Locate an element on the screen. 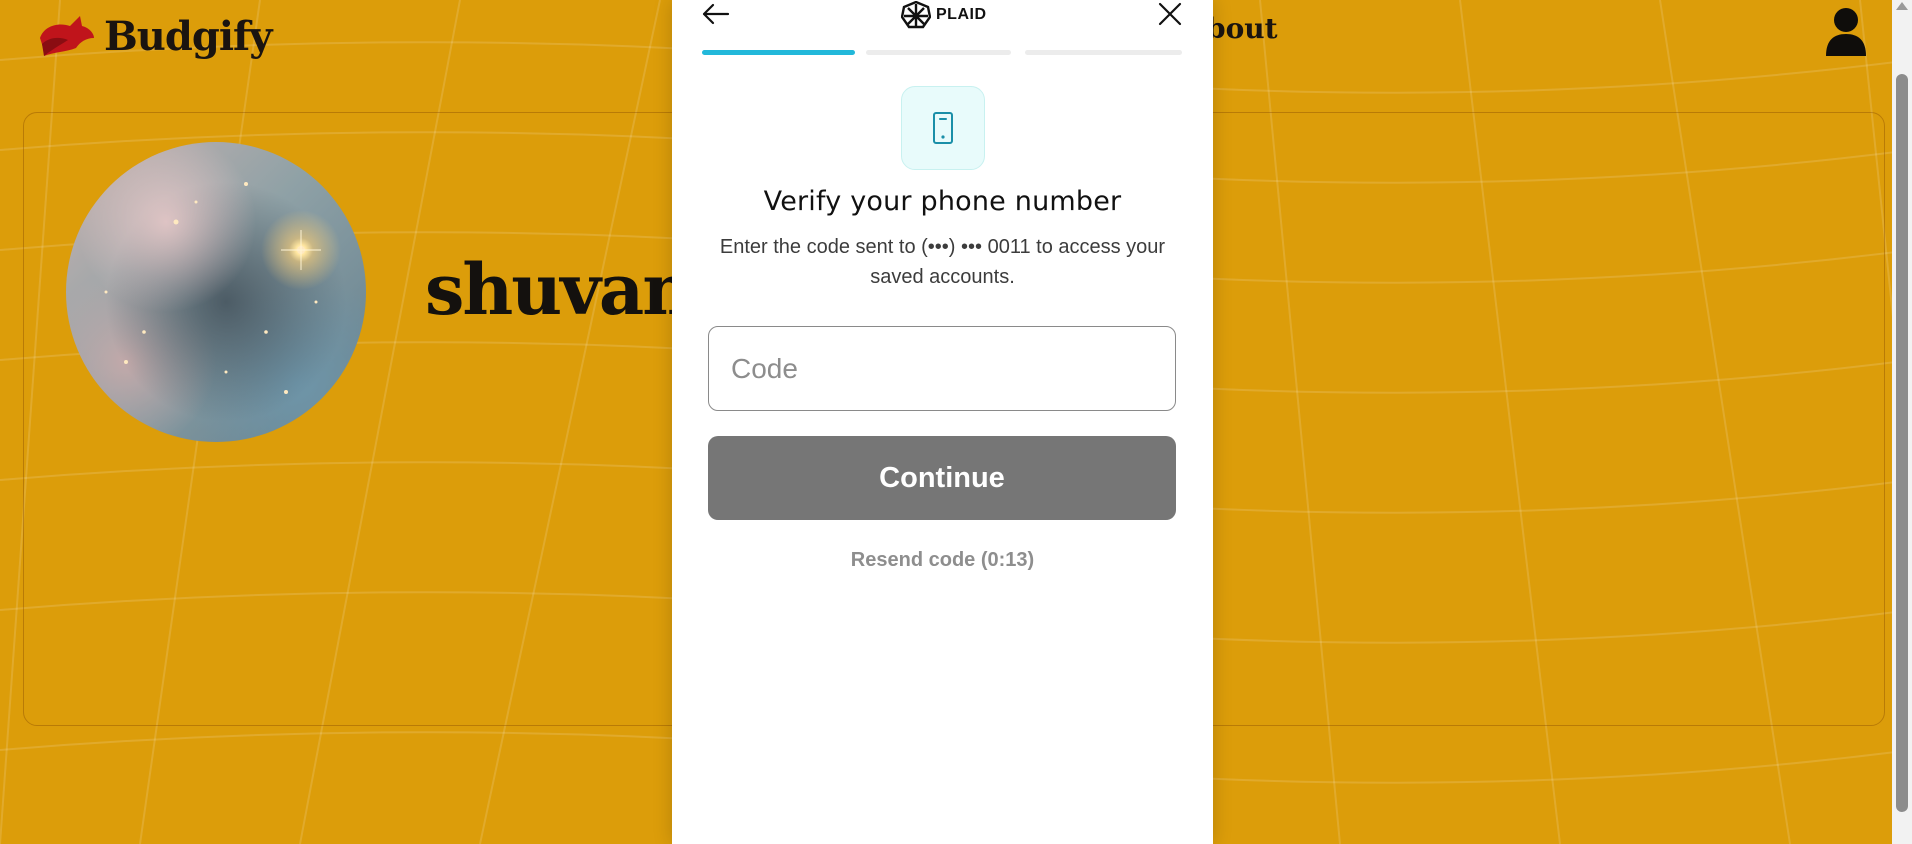 The image size is (1912, 844). user-account-icon is located at coordinates (1846, 32).